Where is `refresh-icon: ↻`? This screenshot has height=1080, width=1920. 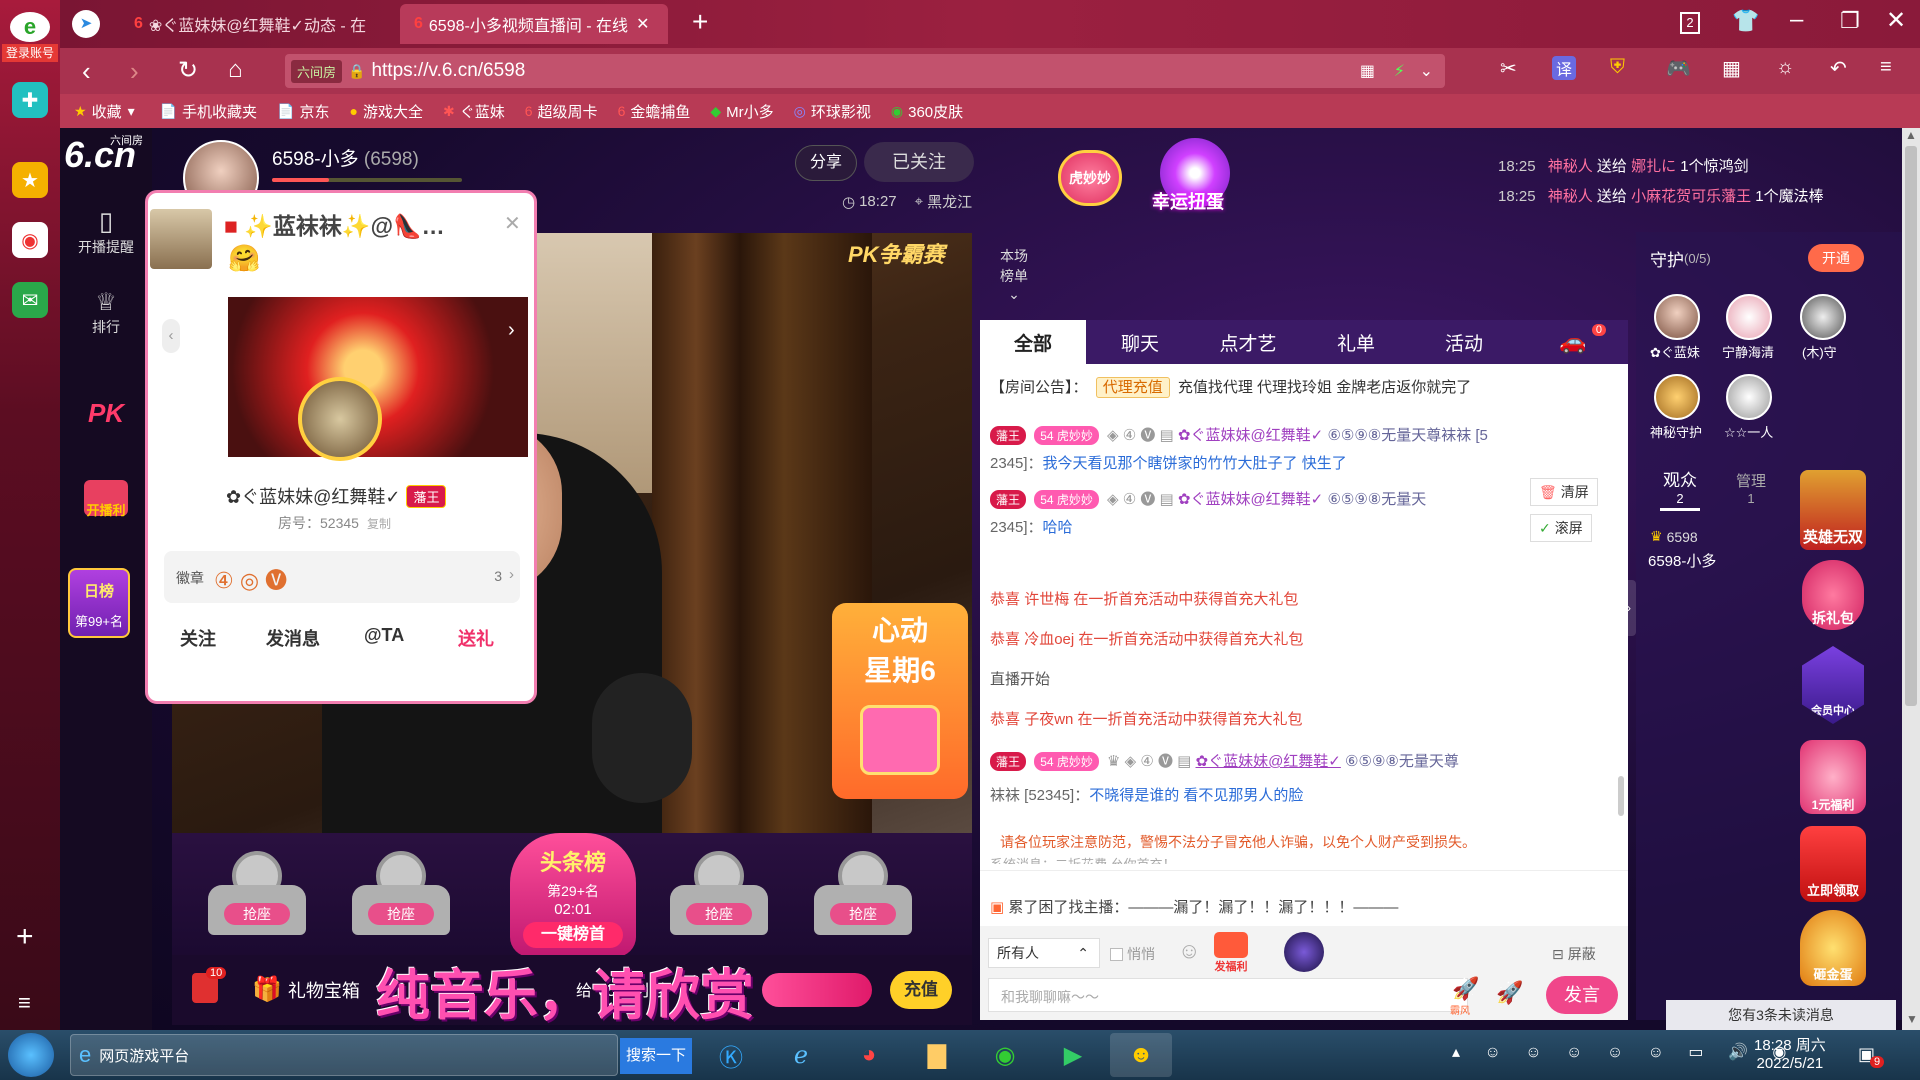 refresh-icon: ↻ is located at coordinates (188, 70).